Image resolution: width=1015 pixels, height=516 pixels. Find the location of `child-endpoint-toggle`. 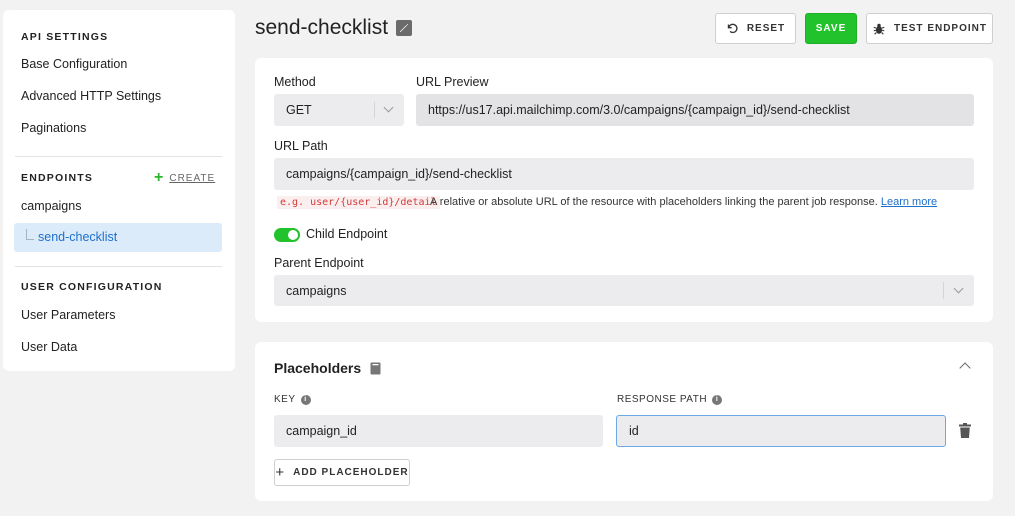

child-endpoint-toggle is located at coordinates (287, 235).